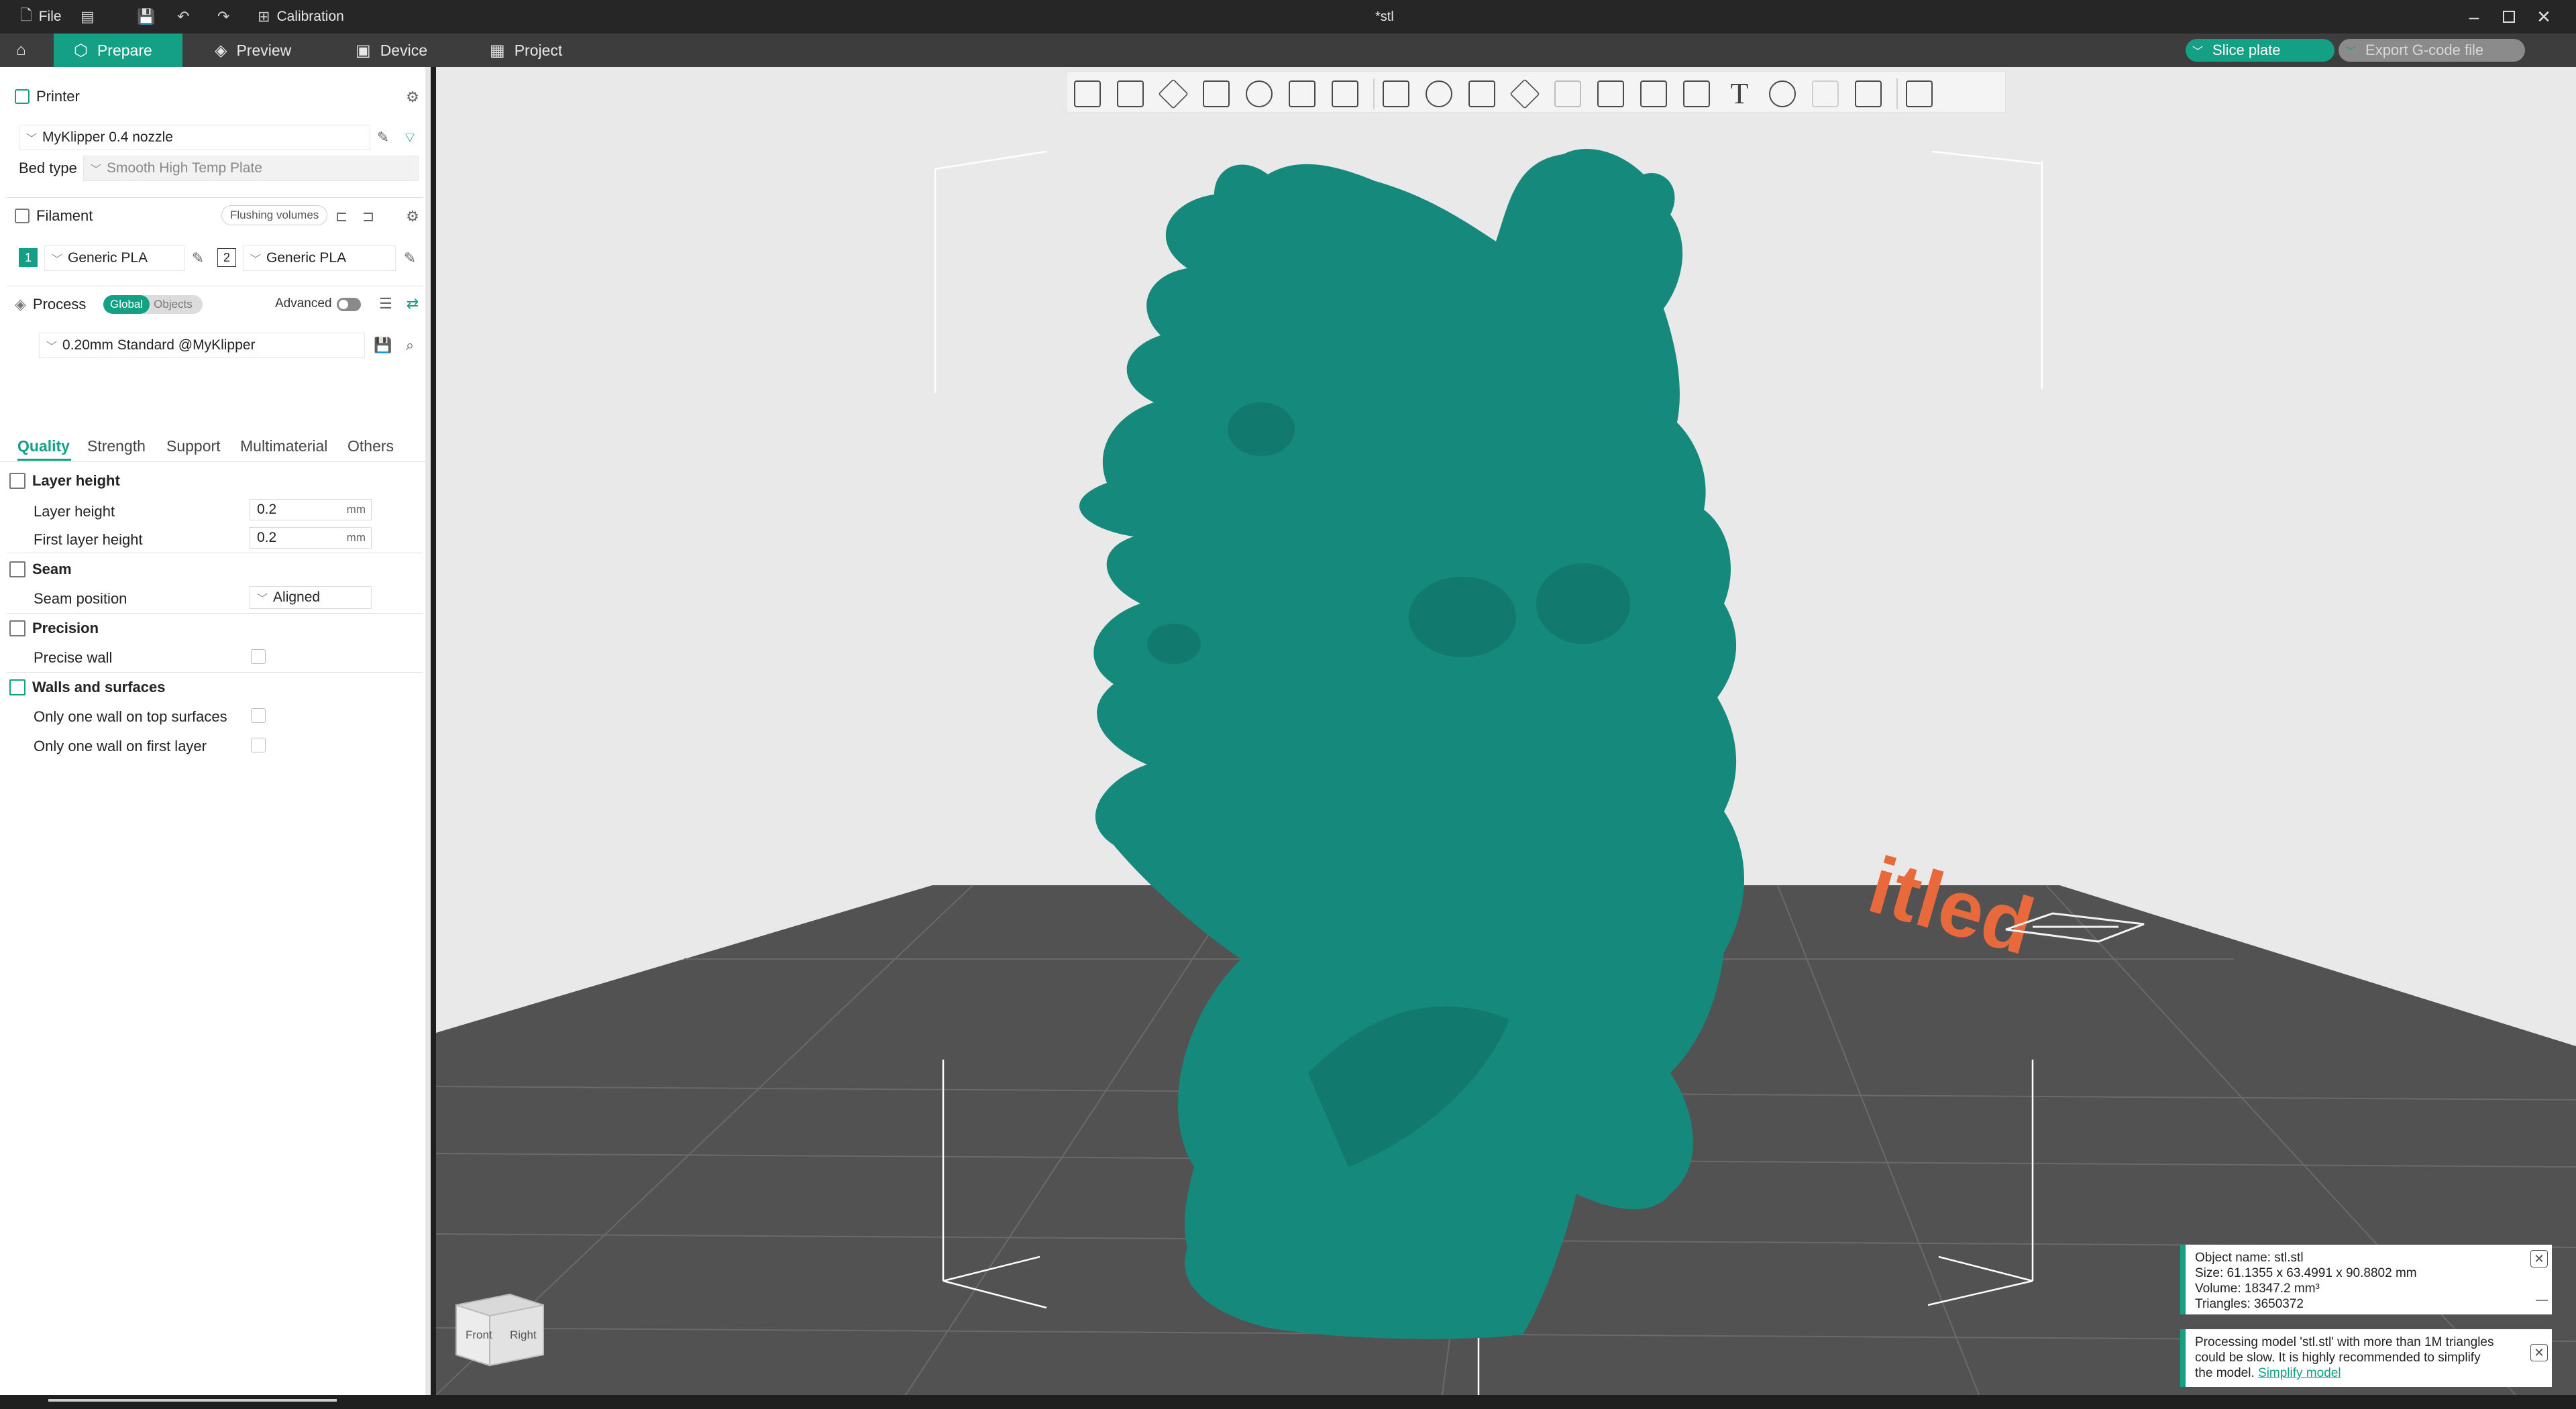  I want to click on fit-view-icon, so click(1868, 93).